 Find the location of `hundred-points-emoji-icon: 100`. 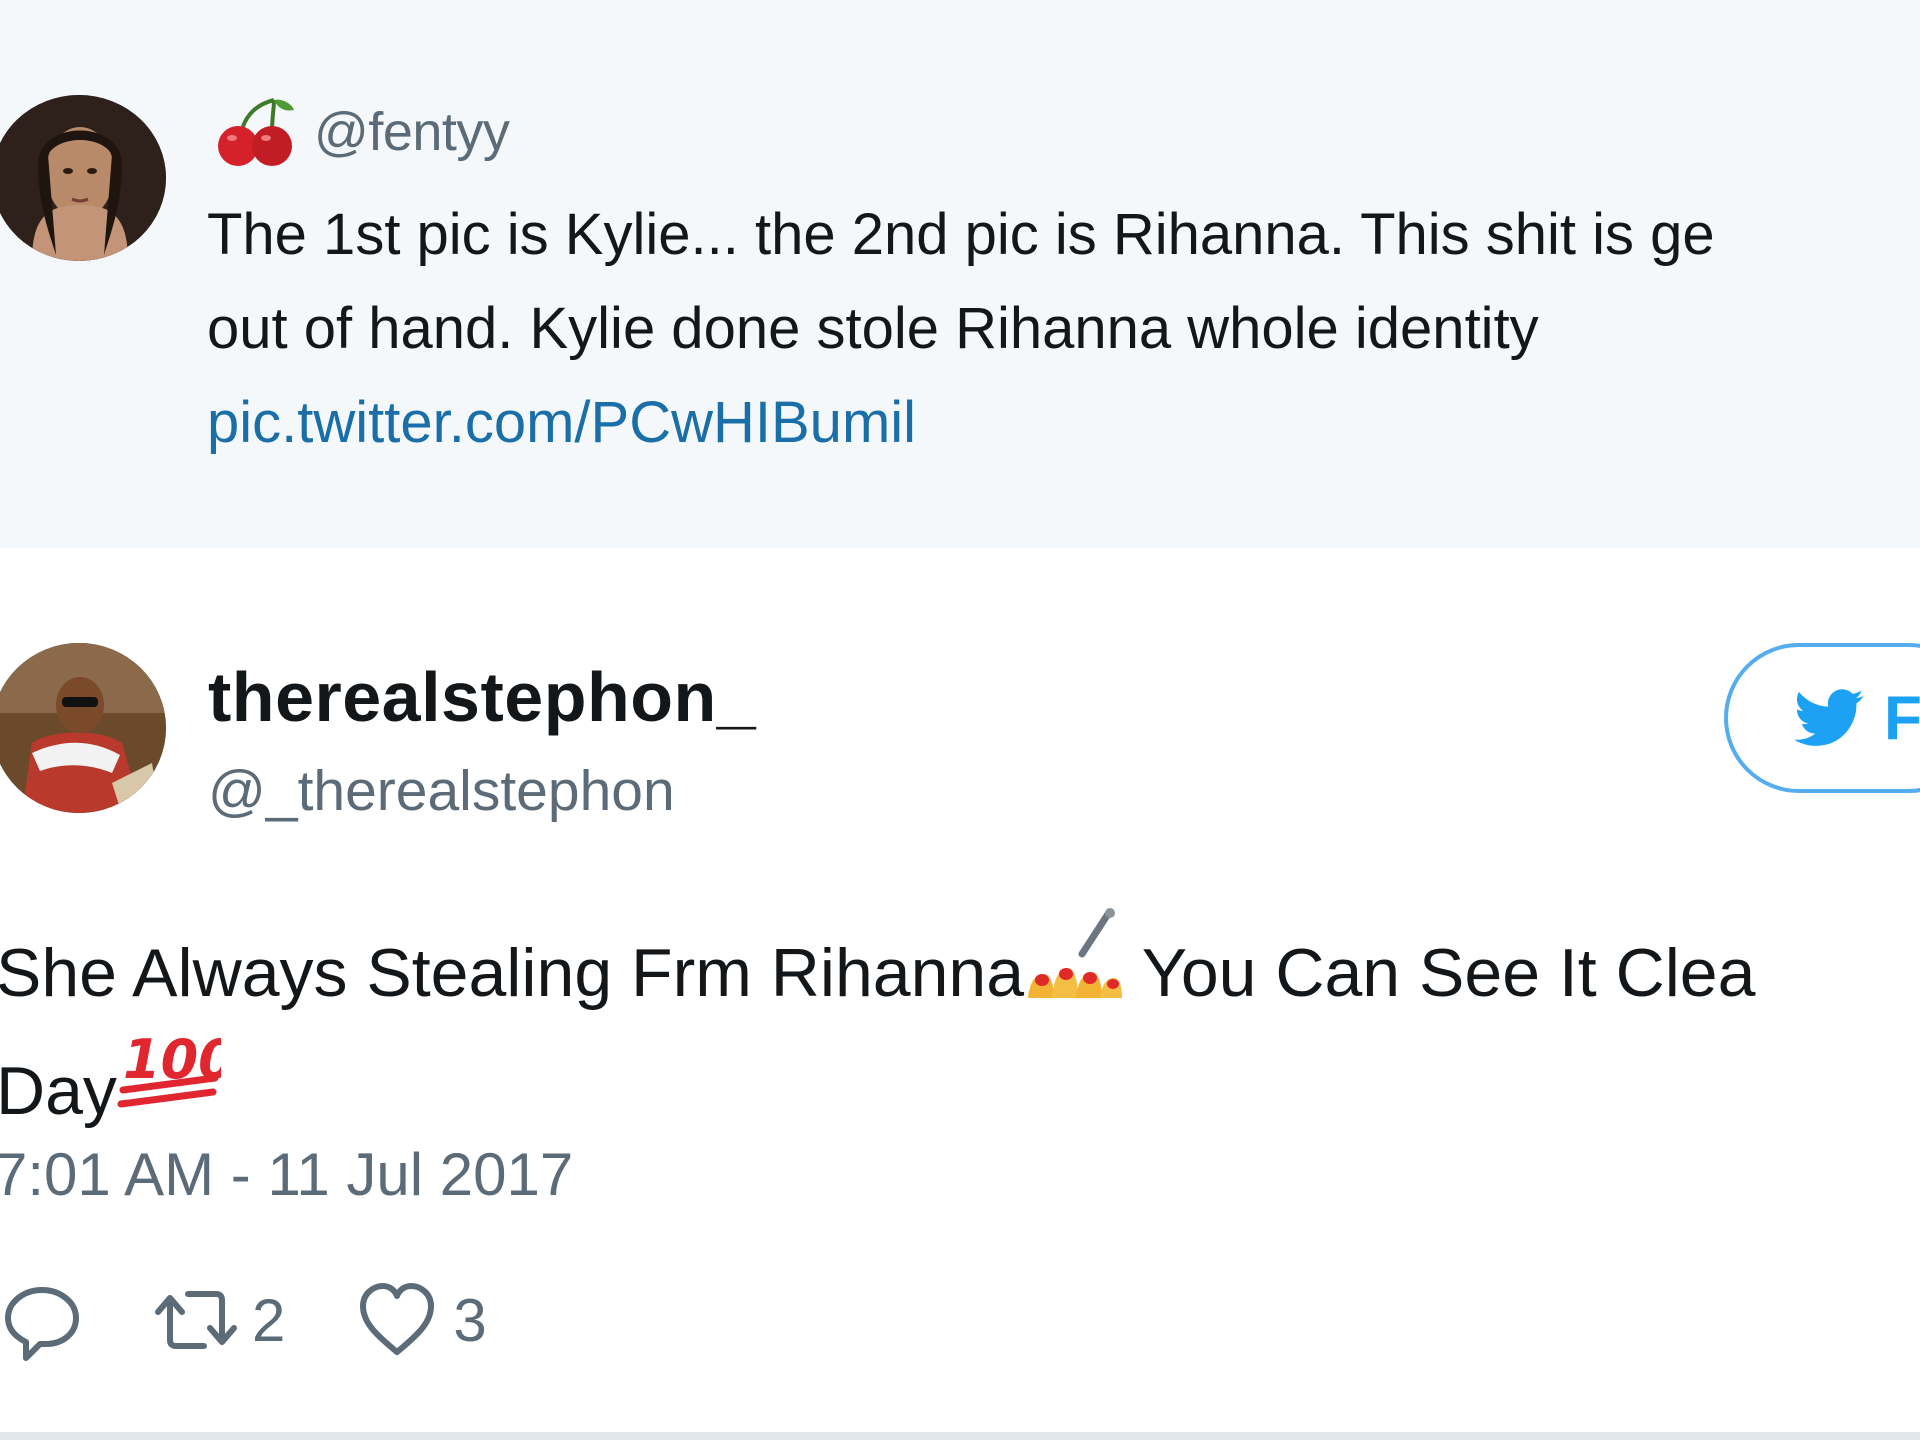

hundred-points-emoji-icon: 100 is located at coordinates (169, 1068).